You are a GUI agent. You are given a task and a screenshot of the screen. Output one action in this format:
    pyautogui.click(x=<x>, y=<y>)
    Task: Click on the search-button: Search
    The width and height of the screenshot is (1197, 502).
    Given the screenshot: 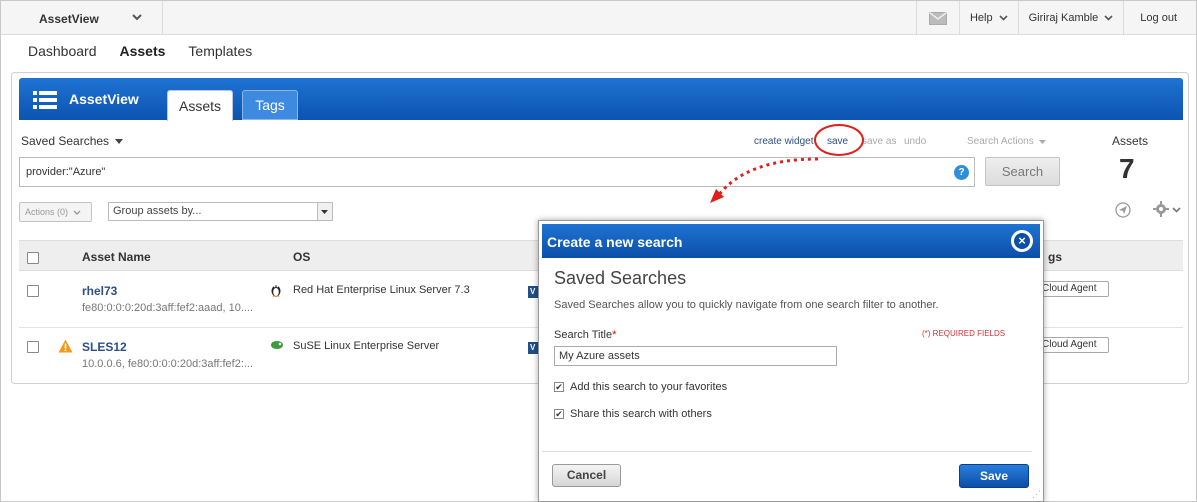 What is the action you would take?
    pyautogui.click(x=1022, y=171)
    